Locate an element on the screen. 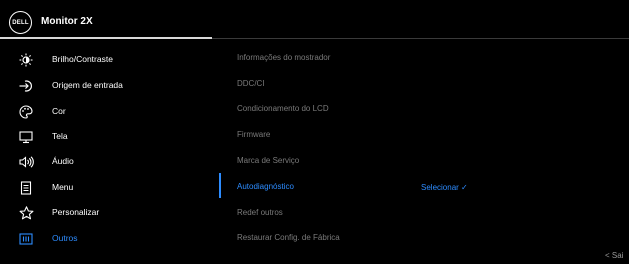 Image resolution: width=629 pixels, height=264 pixels. submenu-item-display-info: Informações do mostrador is located at coordinates (283, 57).